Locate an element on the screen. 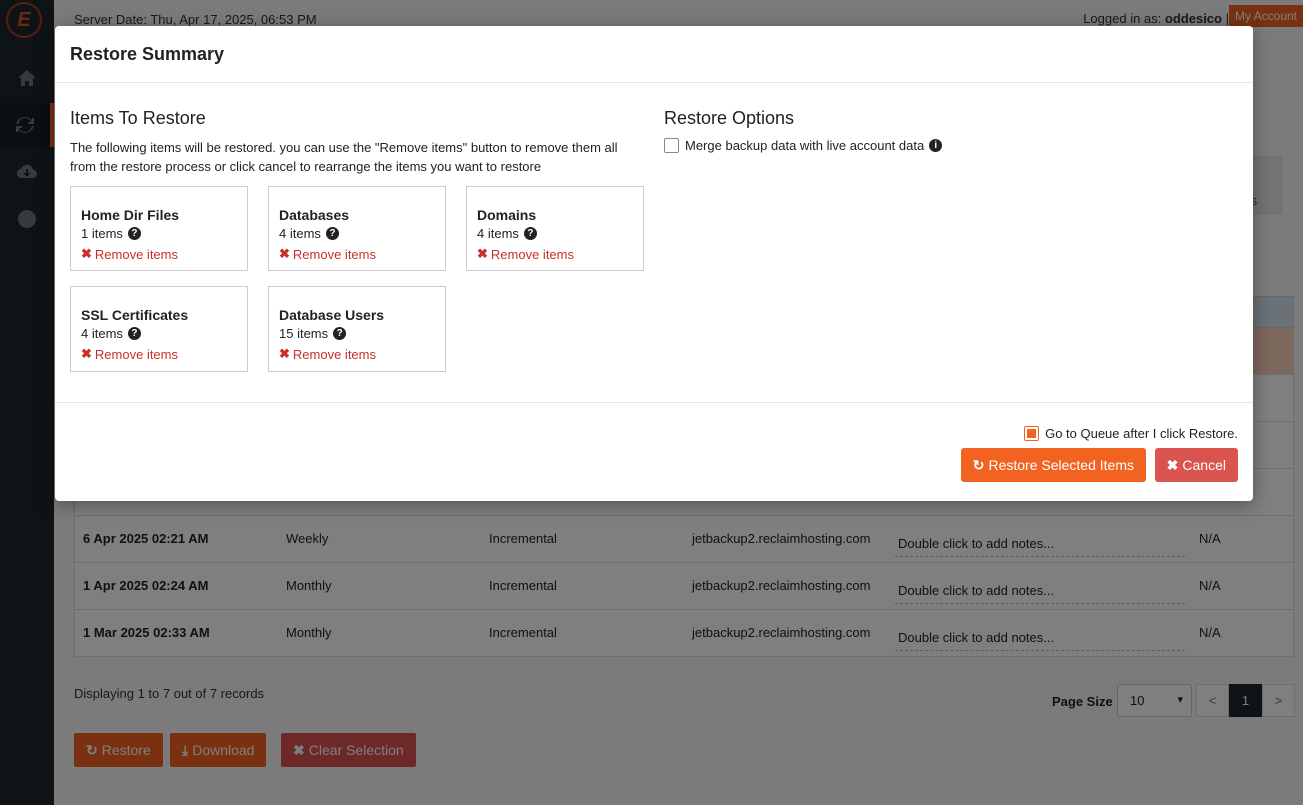 The image size is (1303, 805). restore-card-database-users: Database Users 15 items? ✖ Remove items is located at coordinates (357, 329).